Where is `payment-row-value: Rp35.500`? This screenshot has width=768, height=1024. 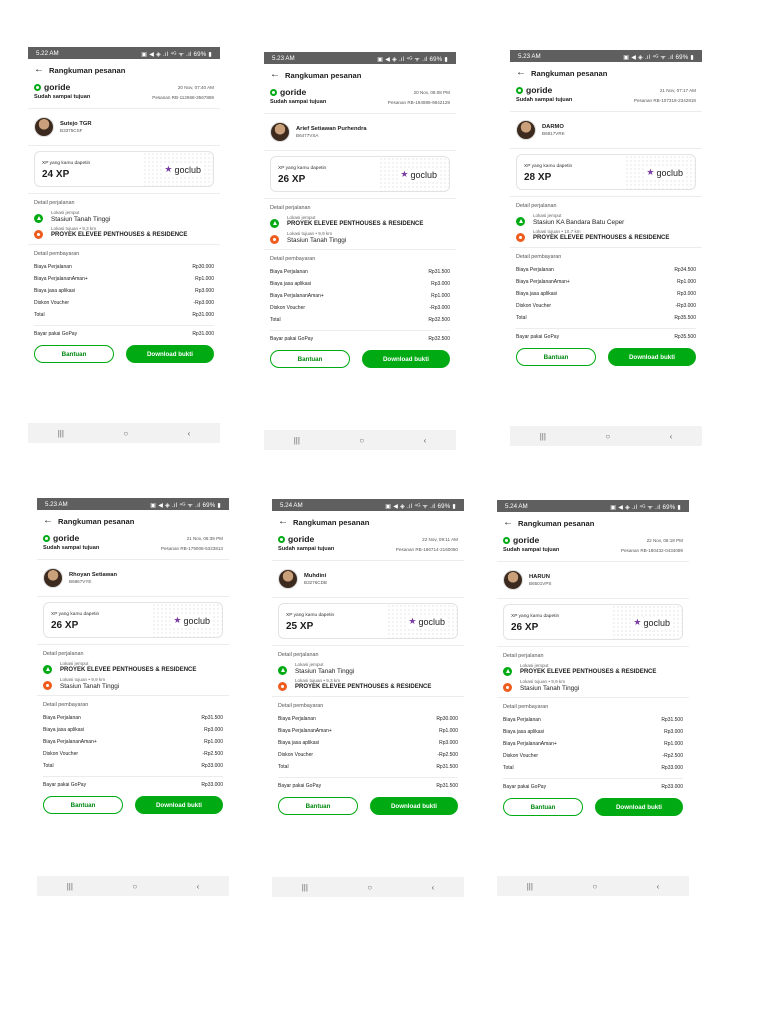
payment-row-value: Rp35.500 is located at coordinates (685, 318).